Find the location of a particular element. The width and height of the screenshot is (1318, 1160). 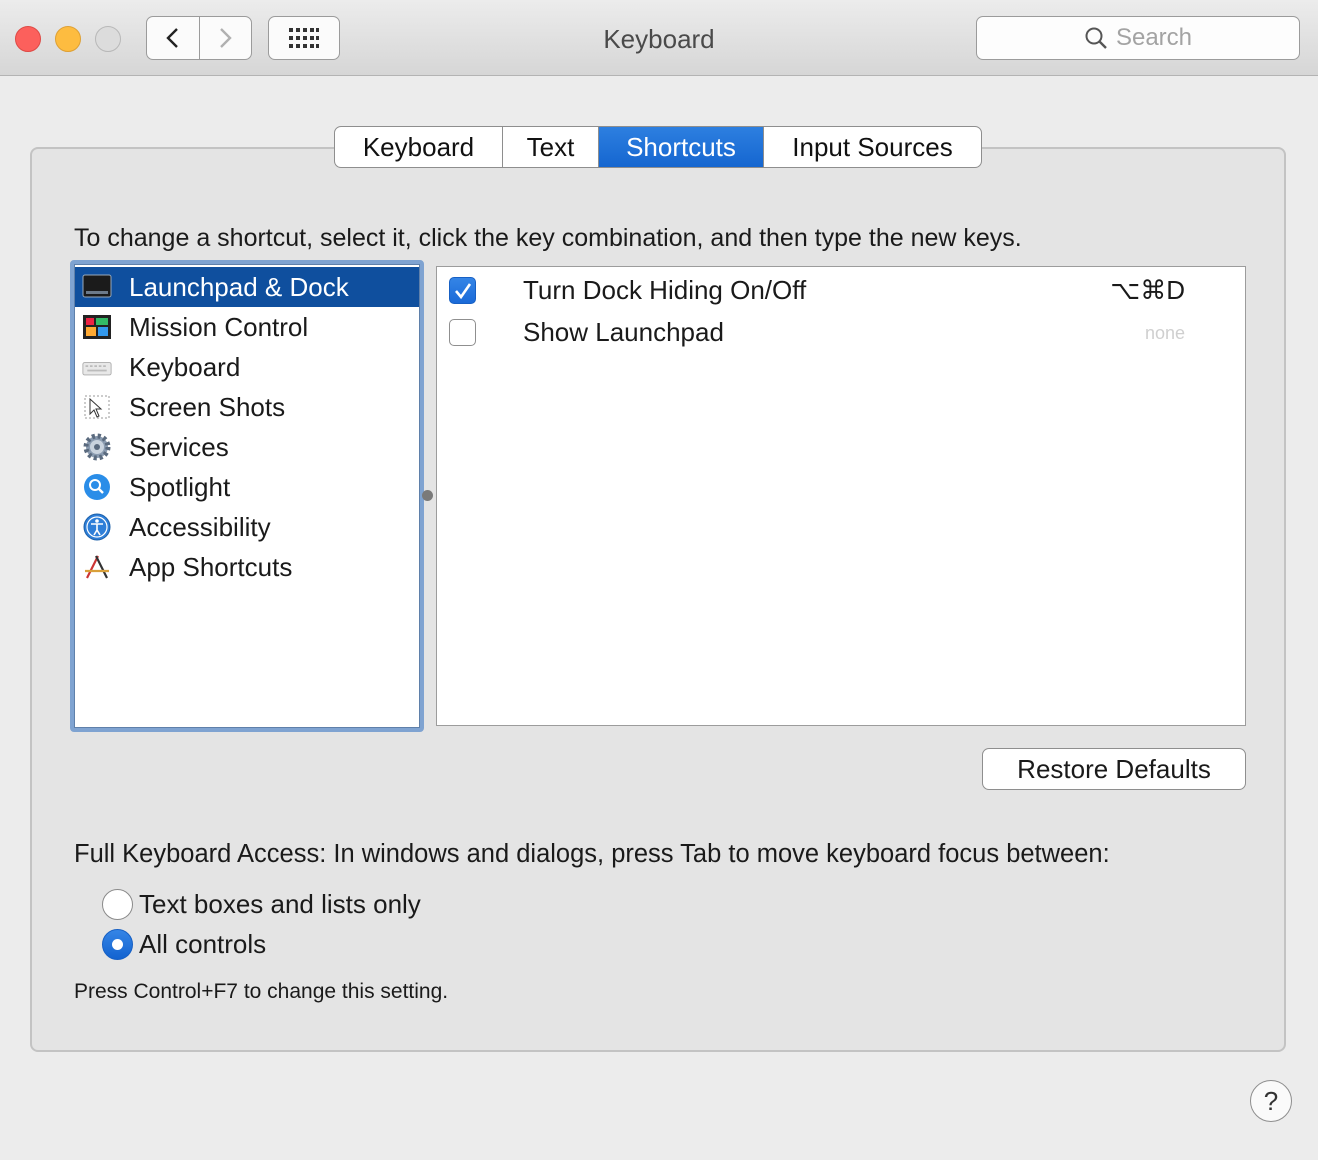

category-label: Accessibility is located at coordinates (200, 526).